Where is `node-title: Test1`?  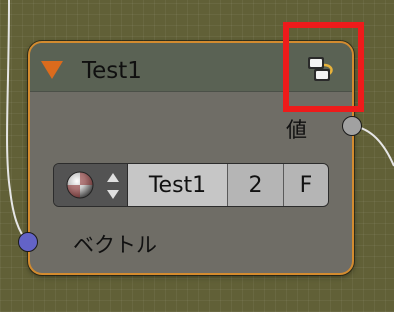 node-title: Test1 is located at coordinates (112, 71).